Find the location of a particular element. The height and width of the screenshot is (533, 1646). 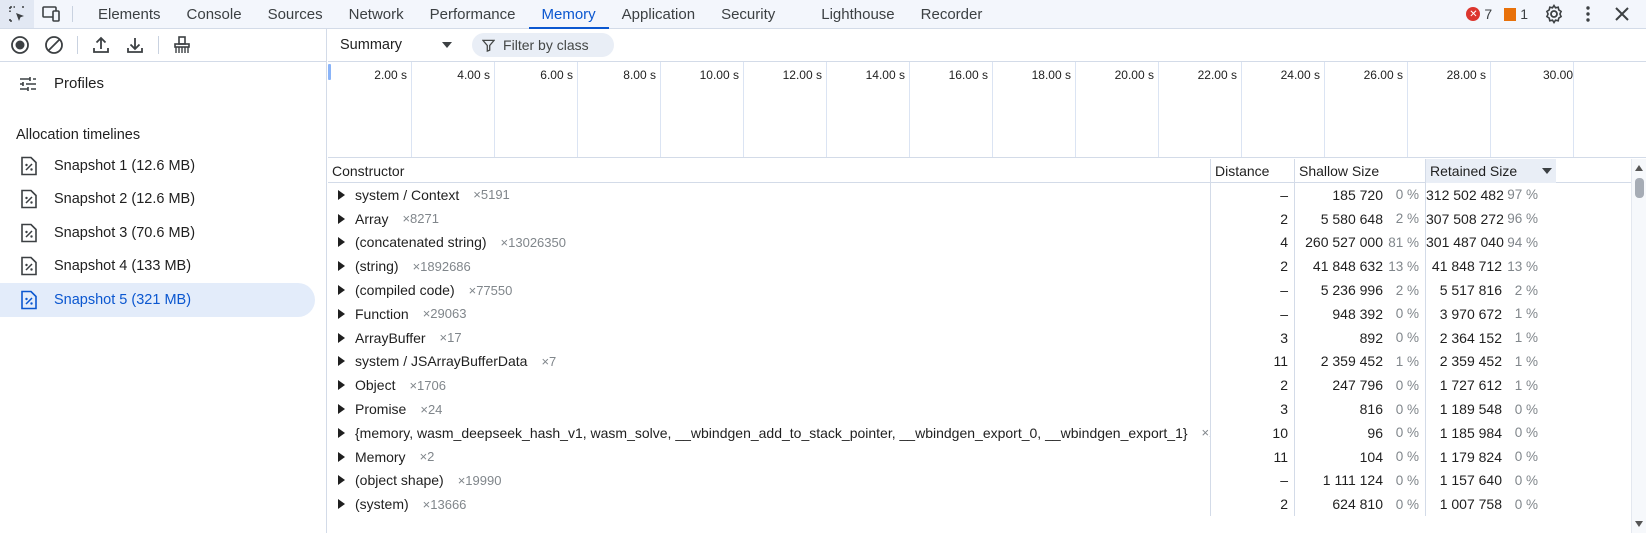

retained-size-value: 1 727 612 is located at coordinates (1470, 385).